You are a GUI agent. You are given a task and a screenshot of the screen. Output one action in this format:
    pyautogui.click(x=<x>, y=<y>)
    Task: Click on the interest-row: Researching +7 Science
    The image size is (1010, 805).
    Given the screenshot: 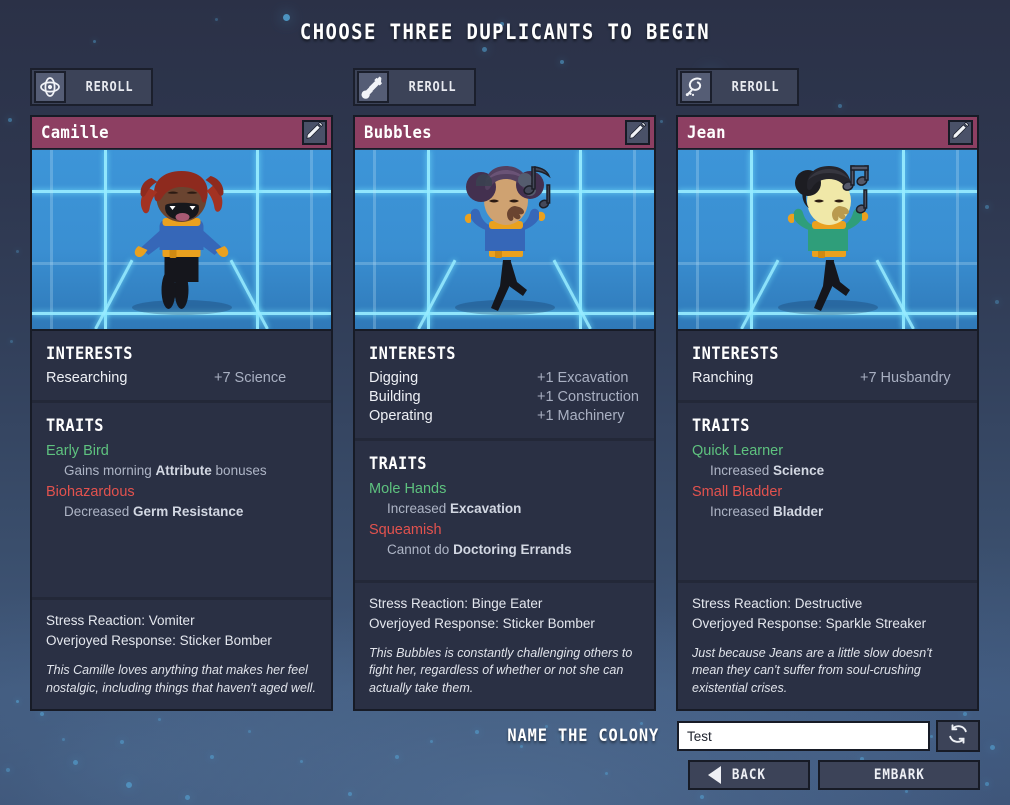 What is the action you would take?
    pyautogui.click(x=181, y=378)
    